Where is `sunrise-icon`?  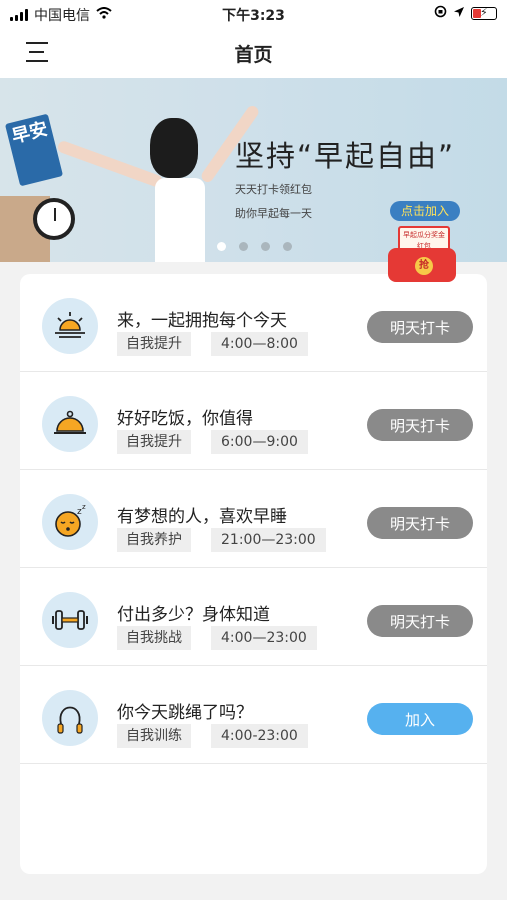
sunrise-icon is located at coordinates (70, 326).